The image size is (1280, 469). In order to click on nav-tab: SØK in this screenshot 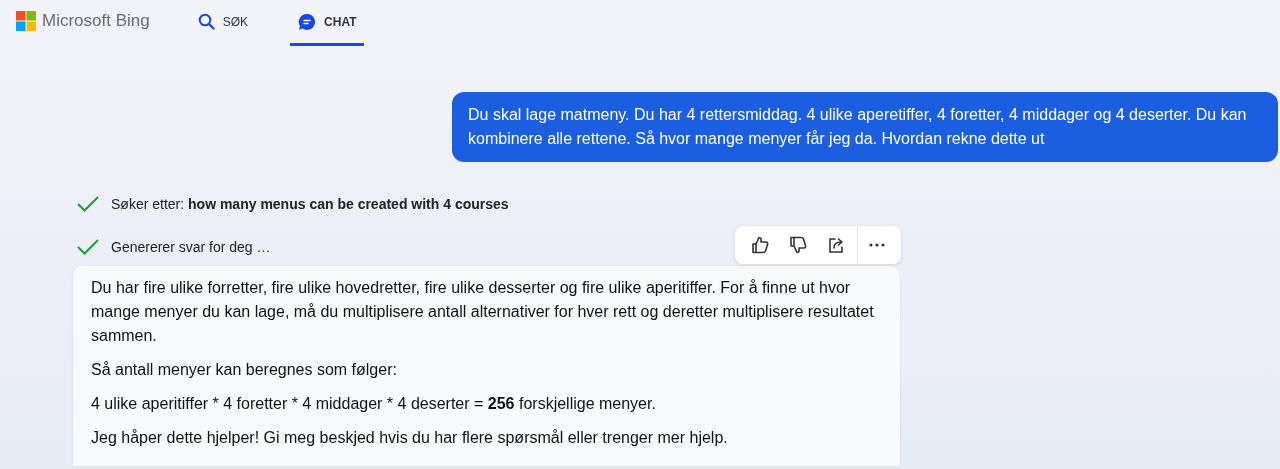, I will do `click(223, 23)`.